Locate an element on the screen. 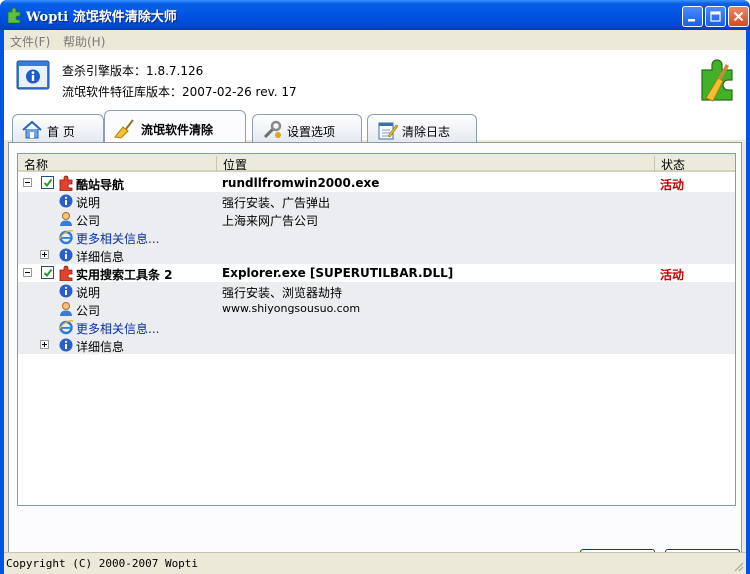  maximize-button is located at coordinates (715, 16).